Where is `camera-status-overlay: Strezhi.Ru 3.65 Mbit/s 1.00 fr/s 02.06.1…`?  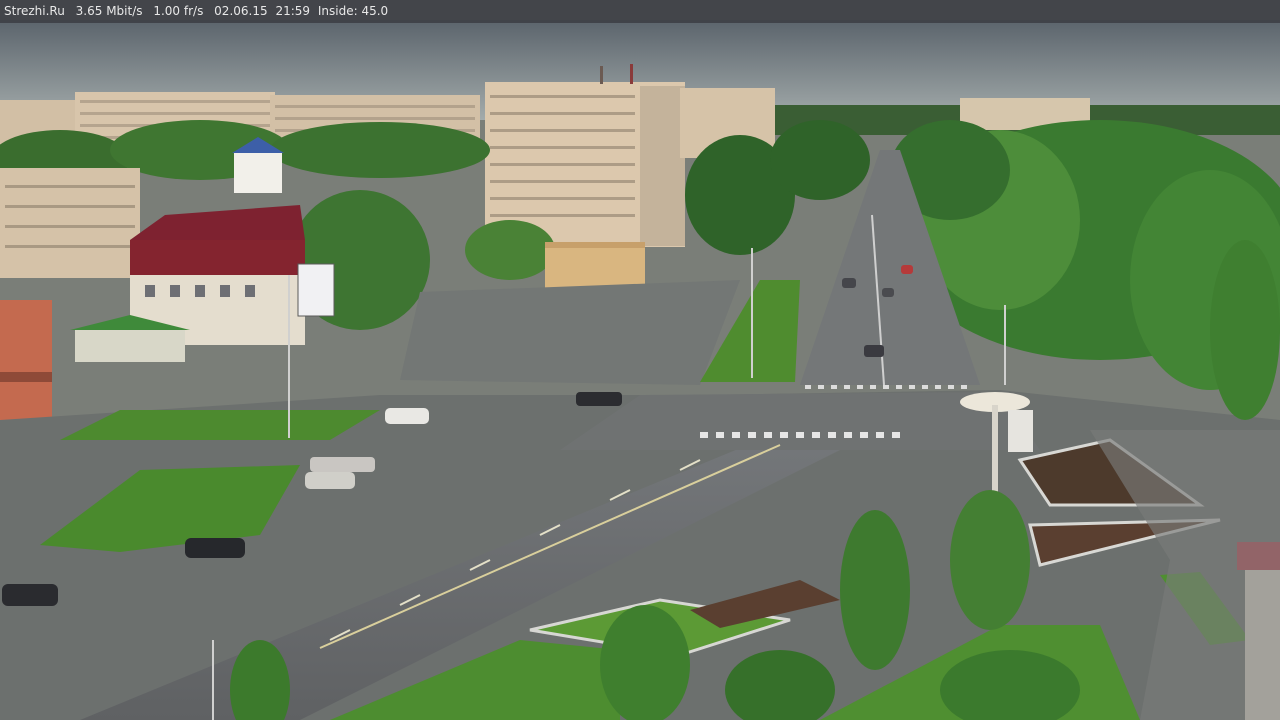
camera-status-overlay: Strezhi.Ru 3.65 Mbit/s 1.00 fr/s 02.06.1… is located at coordinates (640, 11).